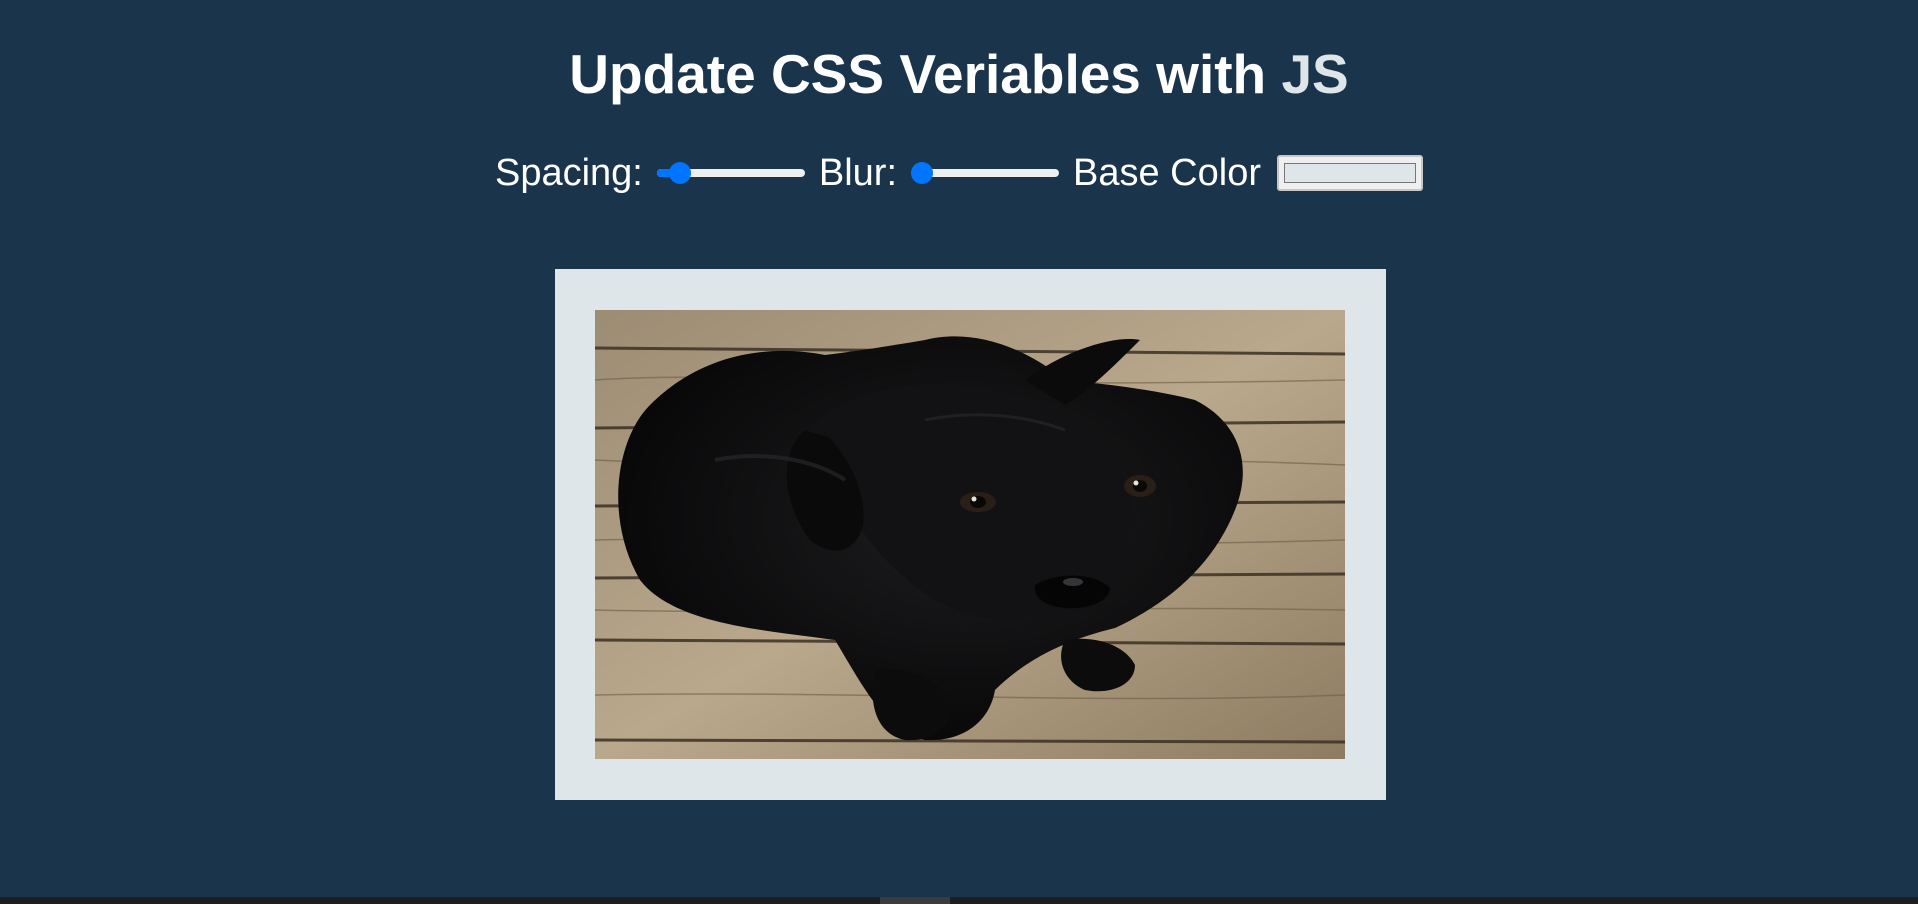  Describe the element at coordinates (568, 172) in the screenshot. I see `spacing-label: Spacing:` at that location.